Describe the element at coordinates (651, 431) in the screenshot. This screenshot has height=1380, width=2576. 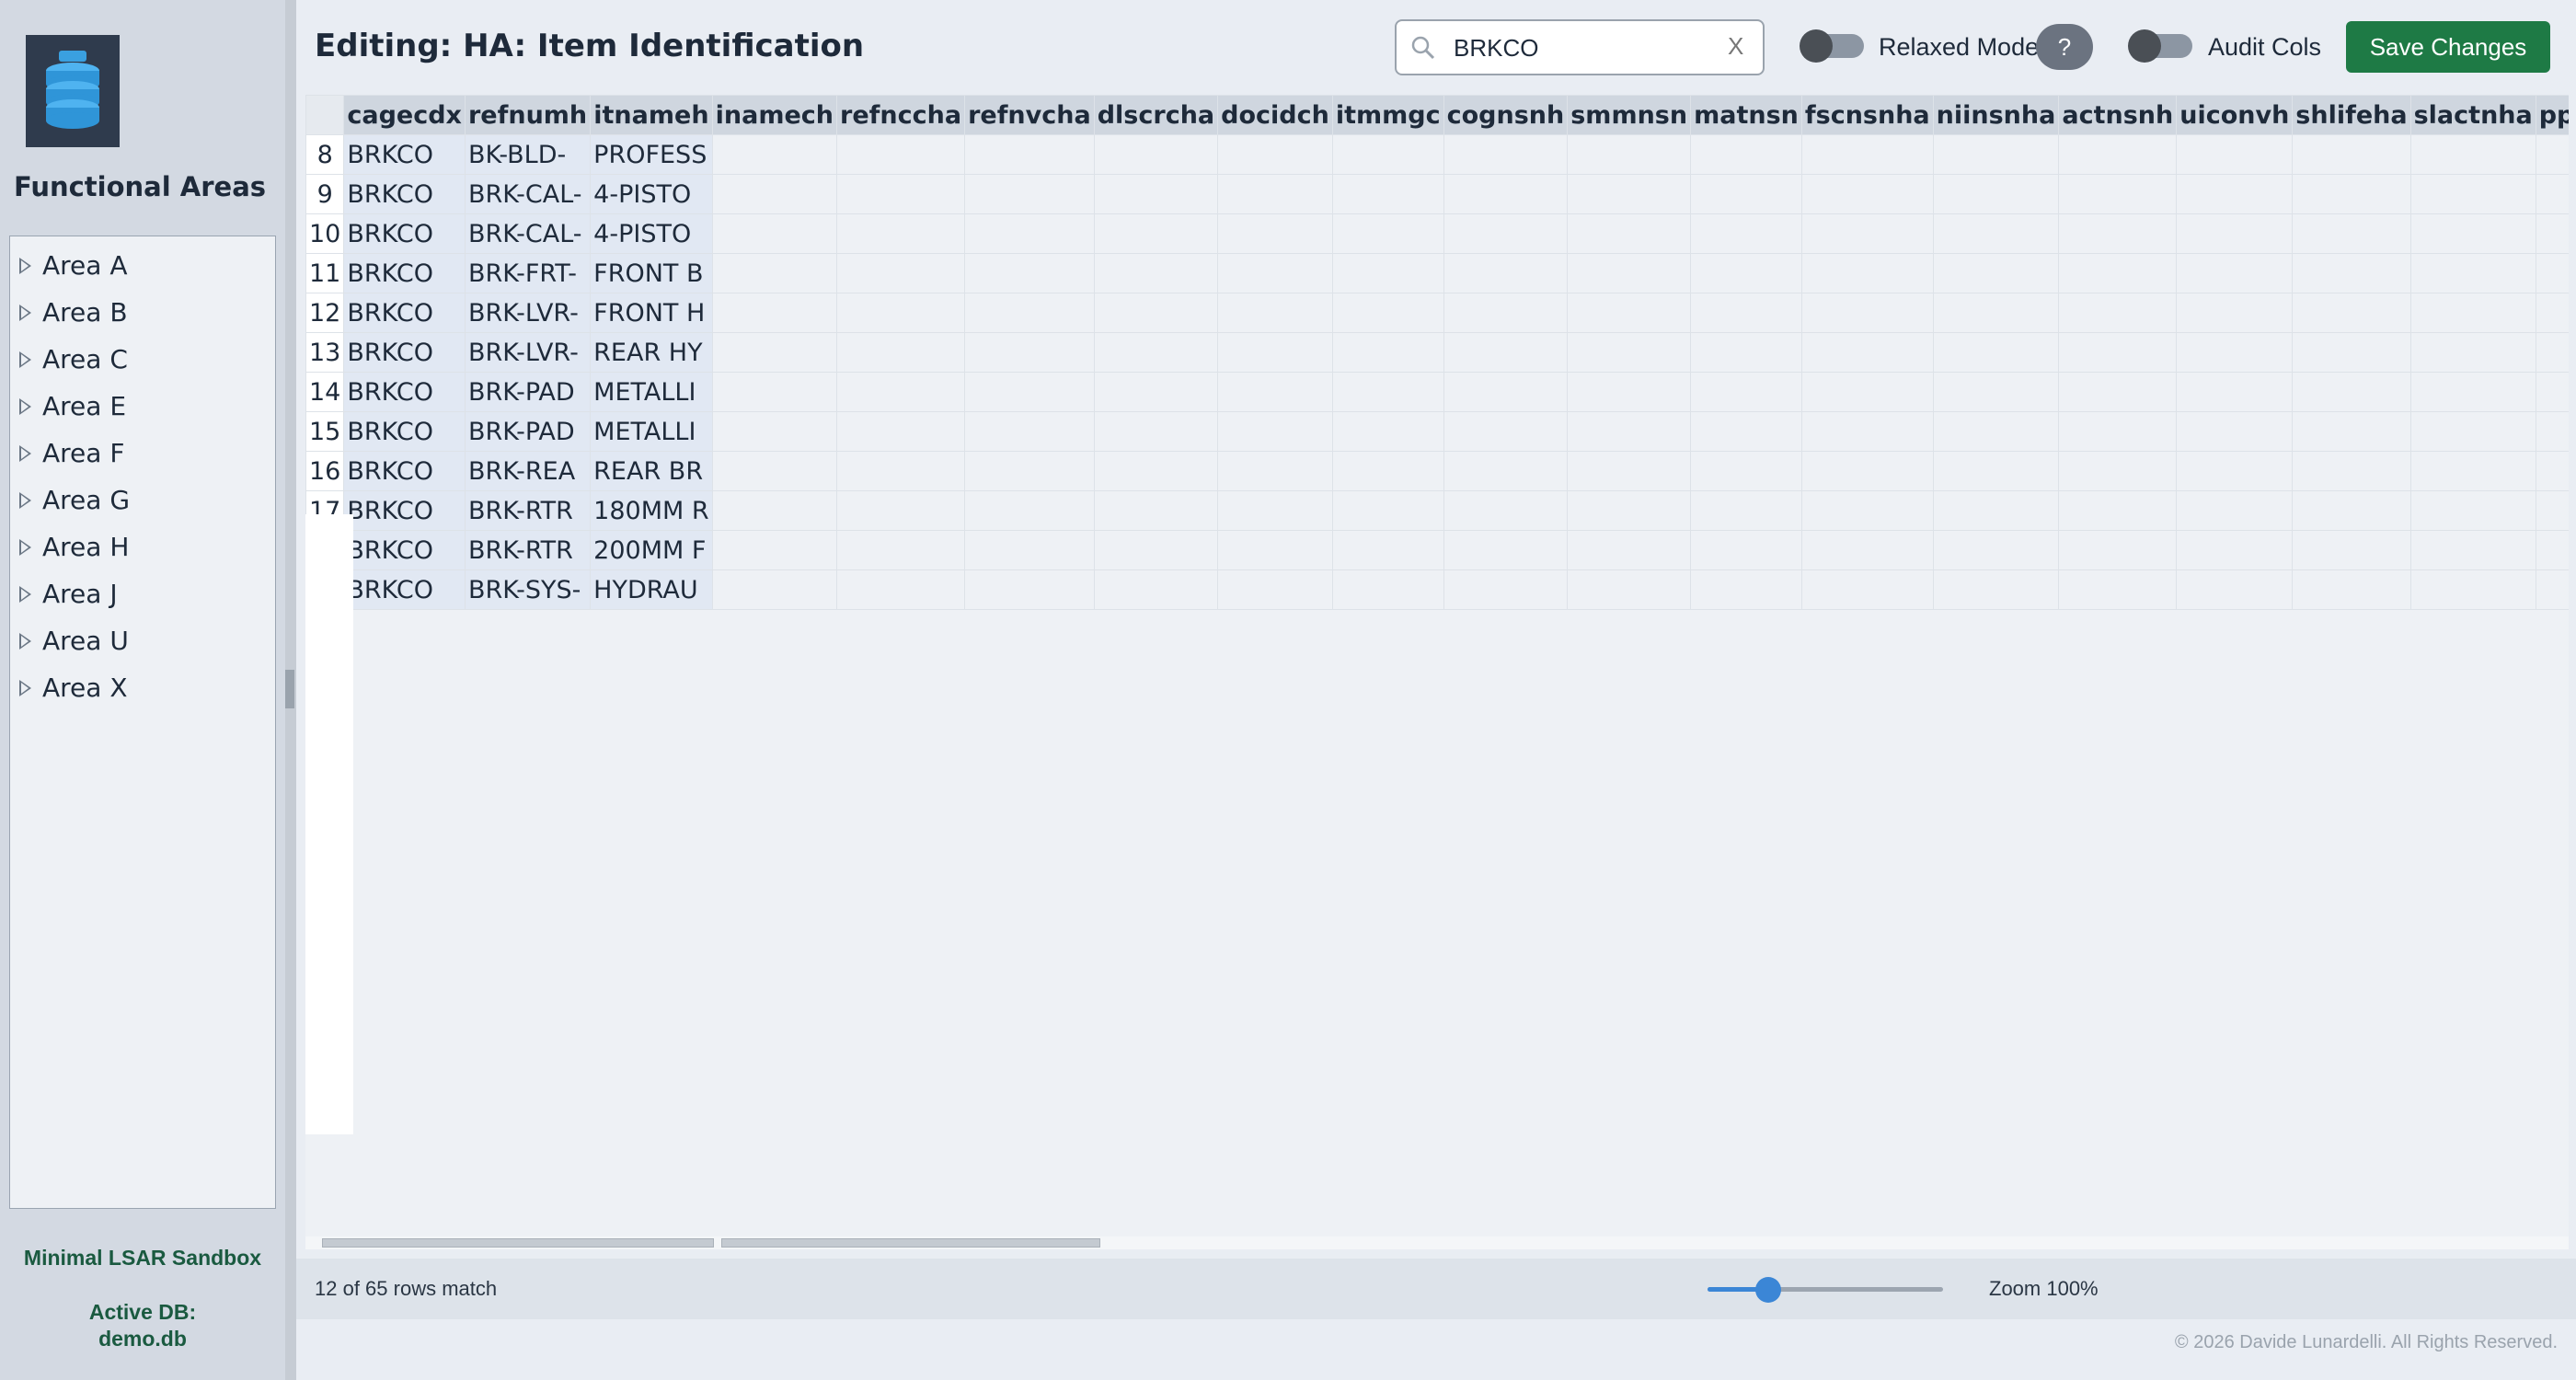
I see `table-cell: METALLI` at that location.